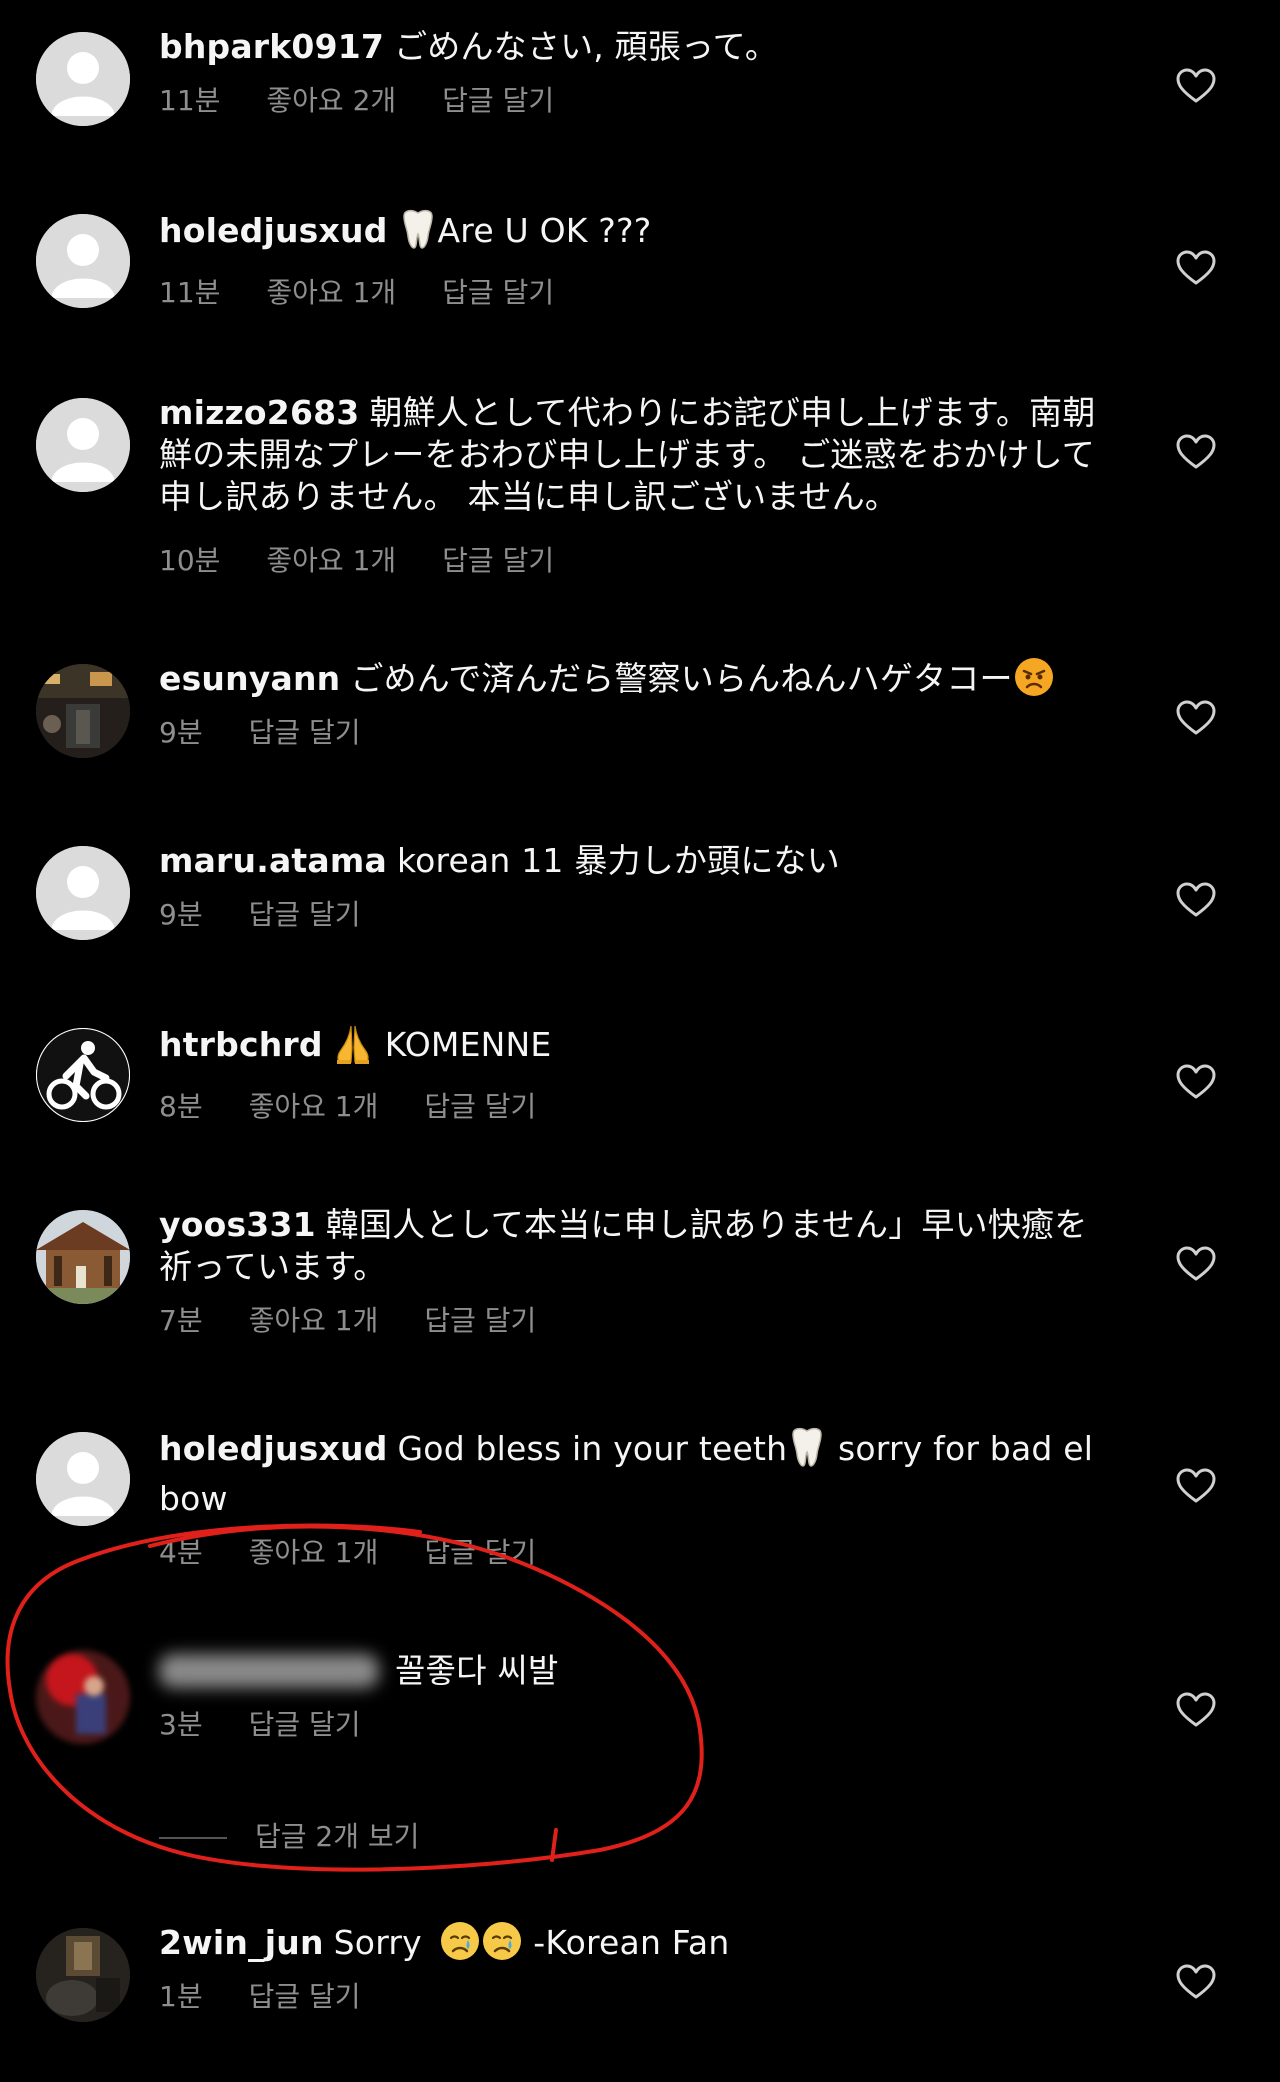 The image size is (1280, 2082). I want to click on comment-content: 꼴좋다 씨발 3분 답글 달기, so click(634, 1696).